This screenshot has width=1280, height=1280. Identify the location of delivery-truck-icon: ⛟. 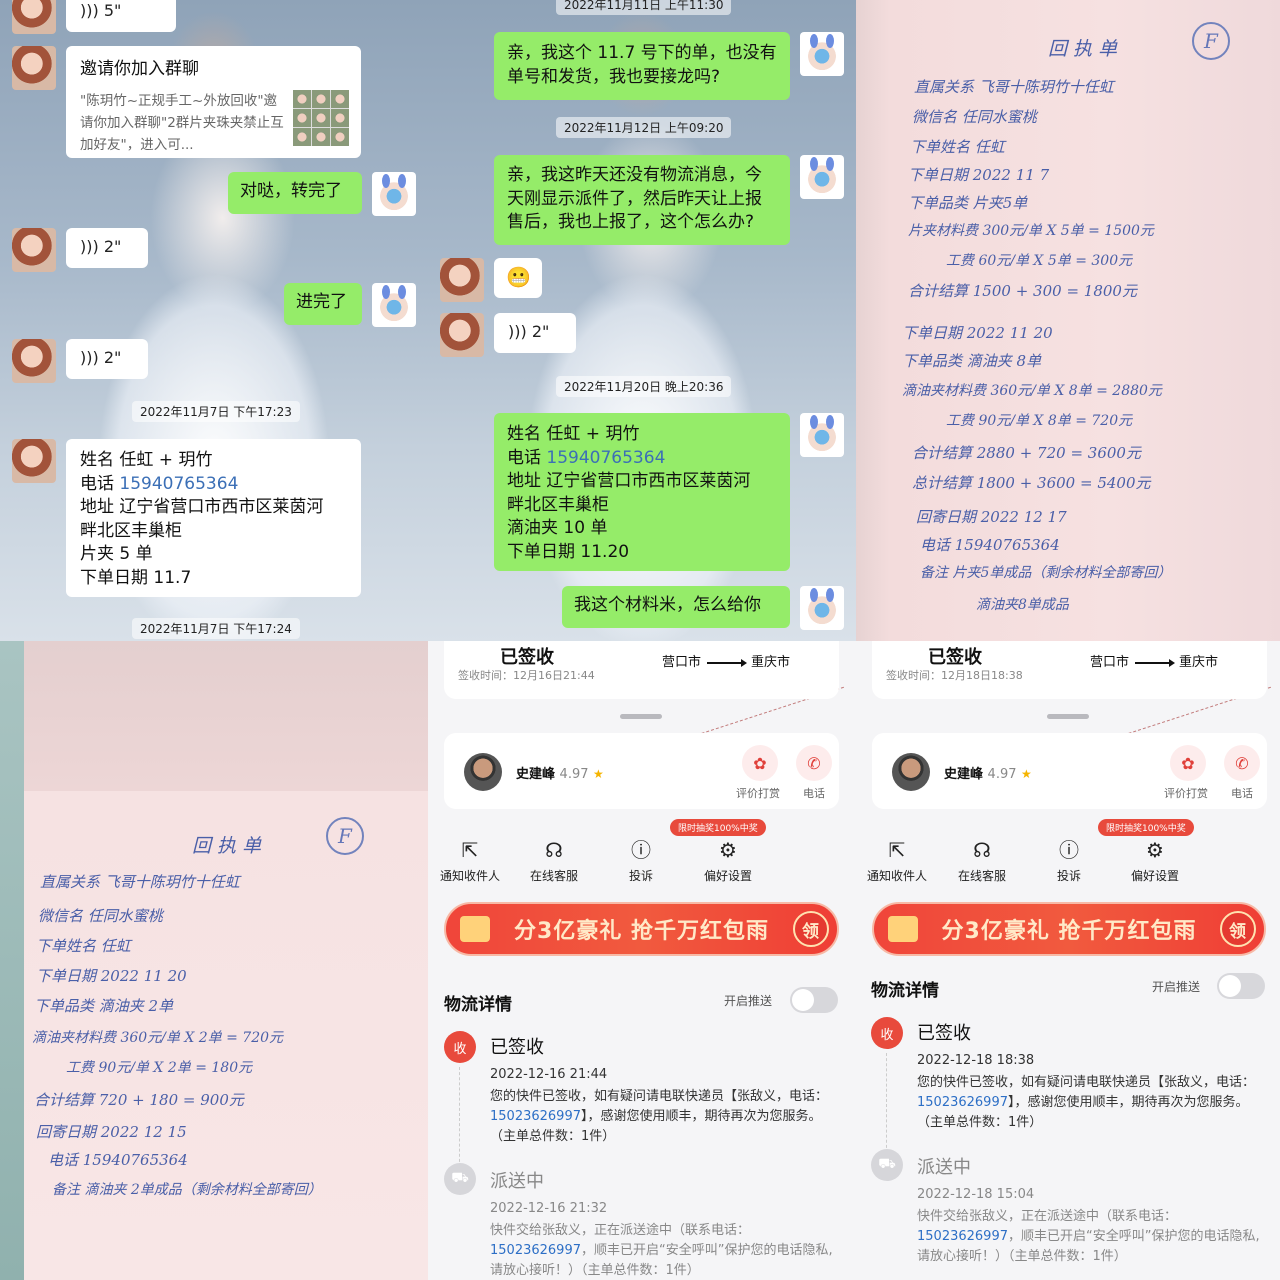
(887, 1165).